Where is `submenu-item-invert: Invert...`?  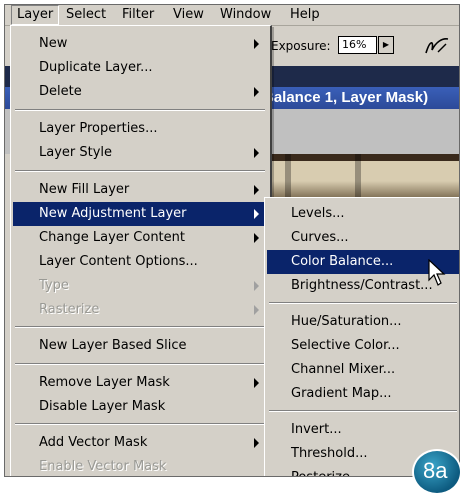
submenu-item-invert: Invert... is located at coordinates (363, 430).